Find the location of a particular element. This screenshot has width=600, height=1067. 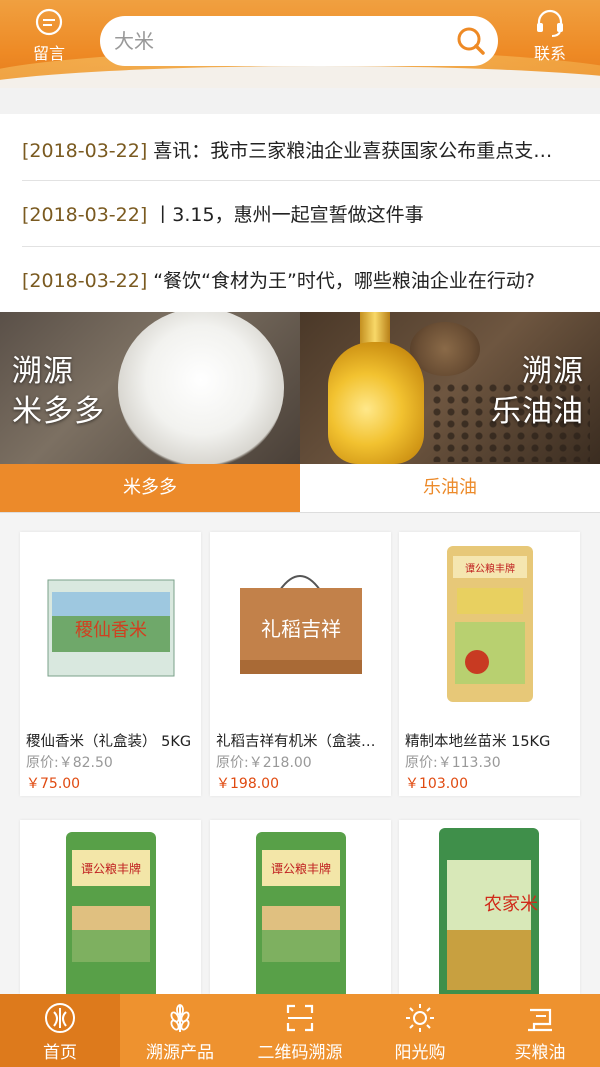

shop-icon is located at coordinates (540, 1020).